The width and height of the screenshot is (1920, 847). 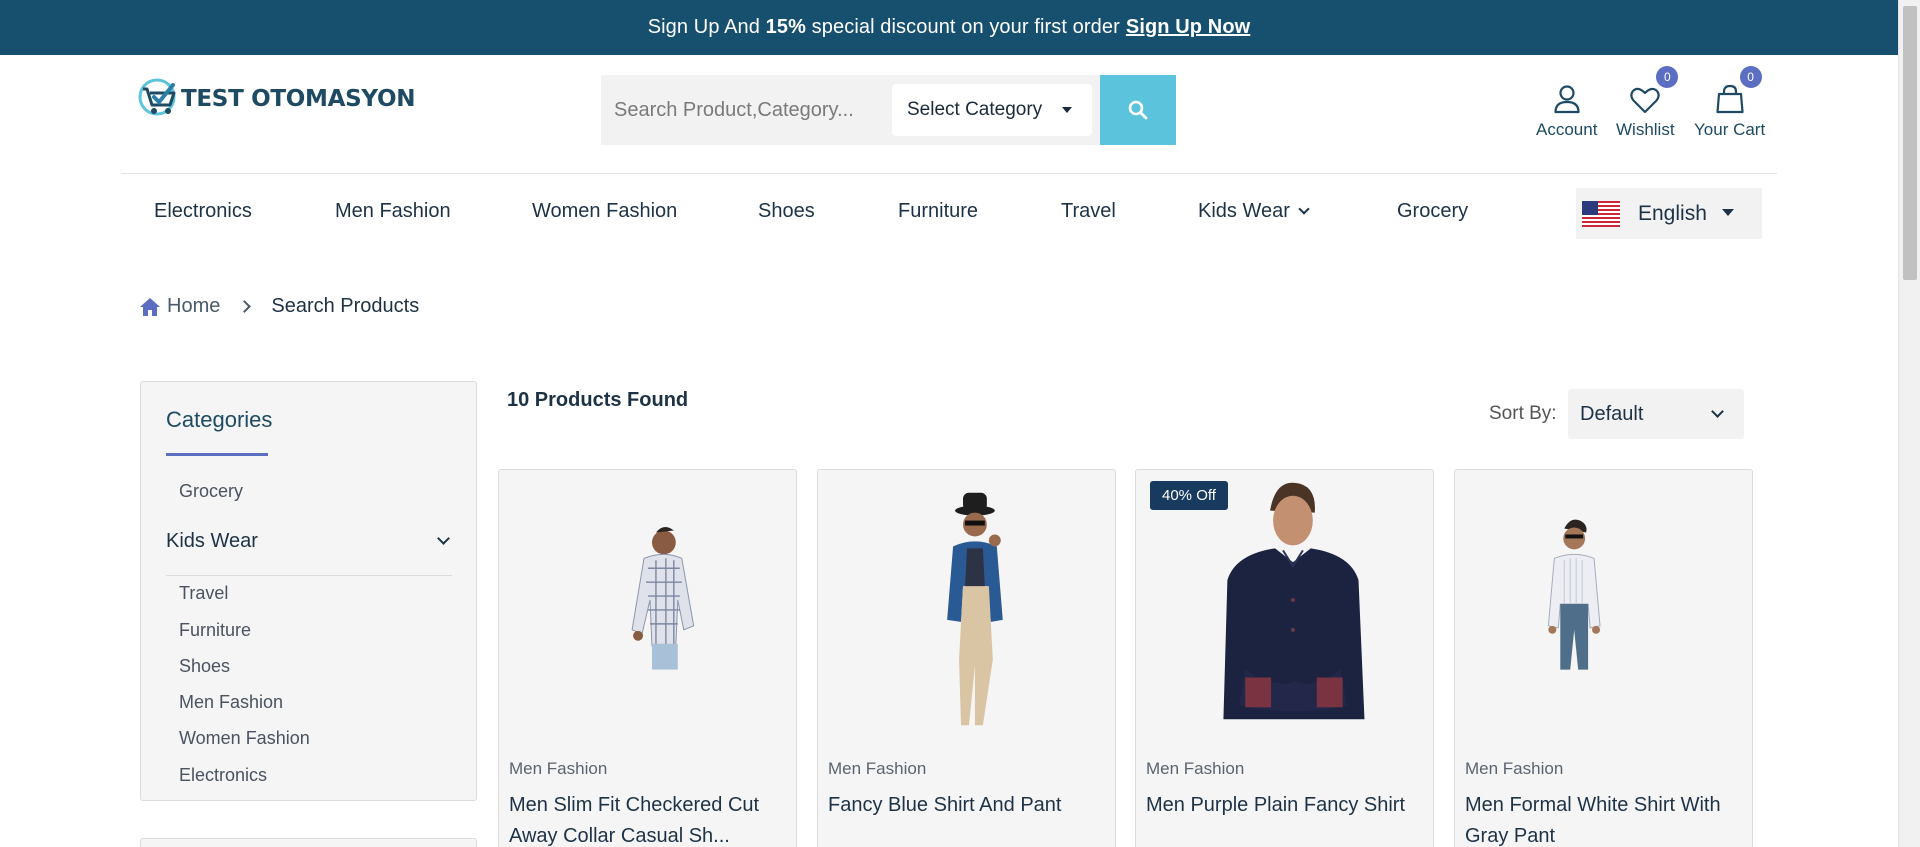 I want to click on categories-title: Categories, so click(x=219, y=419).